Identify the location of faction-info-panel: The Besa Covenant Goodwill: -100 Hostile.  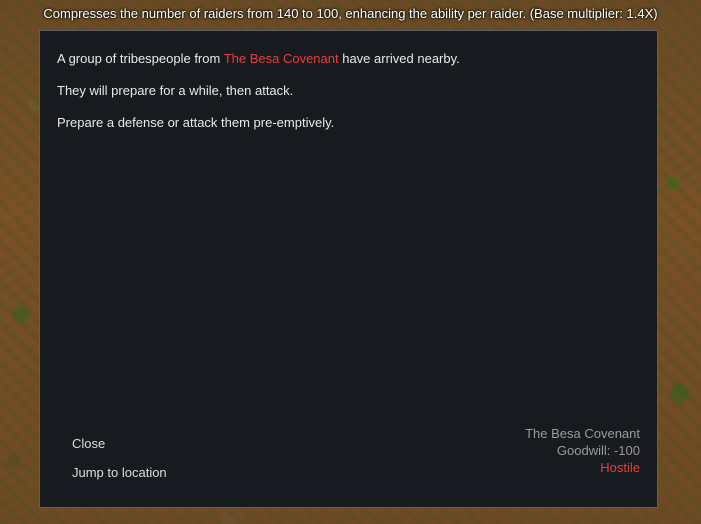
(582, 450).